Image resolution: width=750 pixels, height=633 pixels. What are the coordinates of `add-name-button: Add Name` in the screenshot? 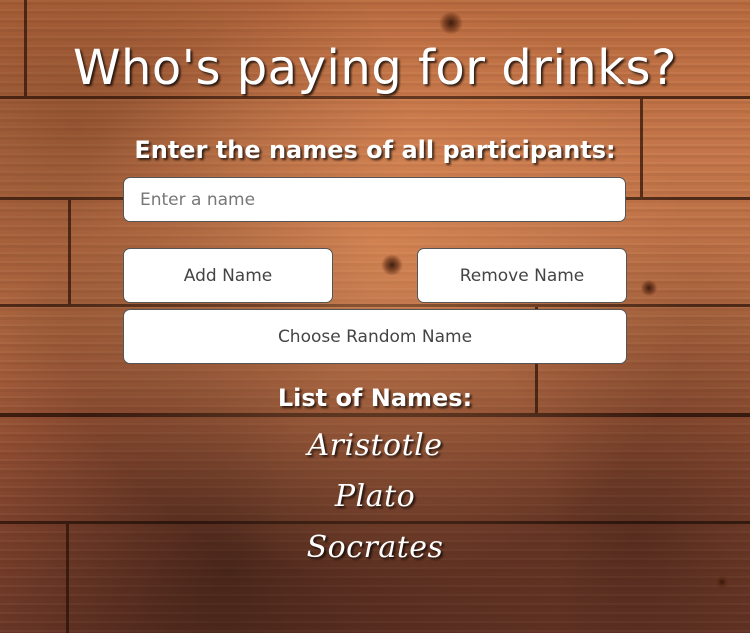 It's located at (228, 275).